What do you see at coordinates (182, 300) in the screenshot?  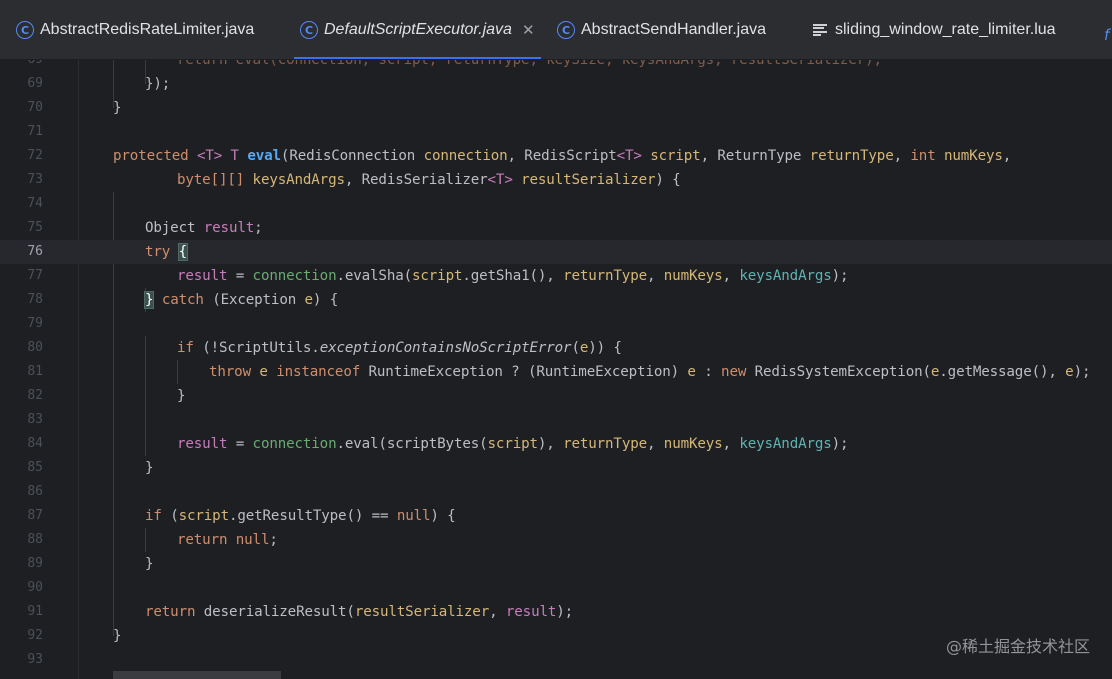 I see `token: catch` at bounding box center [182, 300].